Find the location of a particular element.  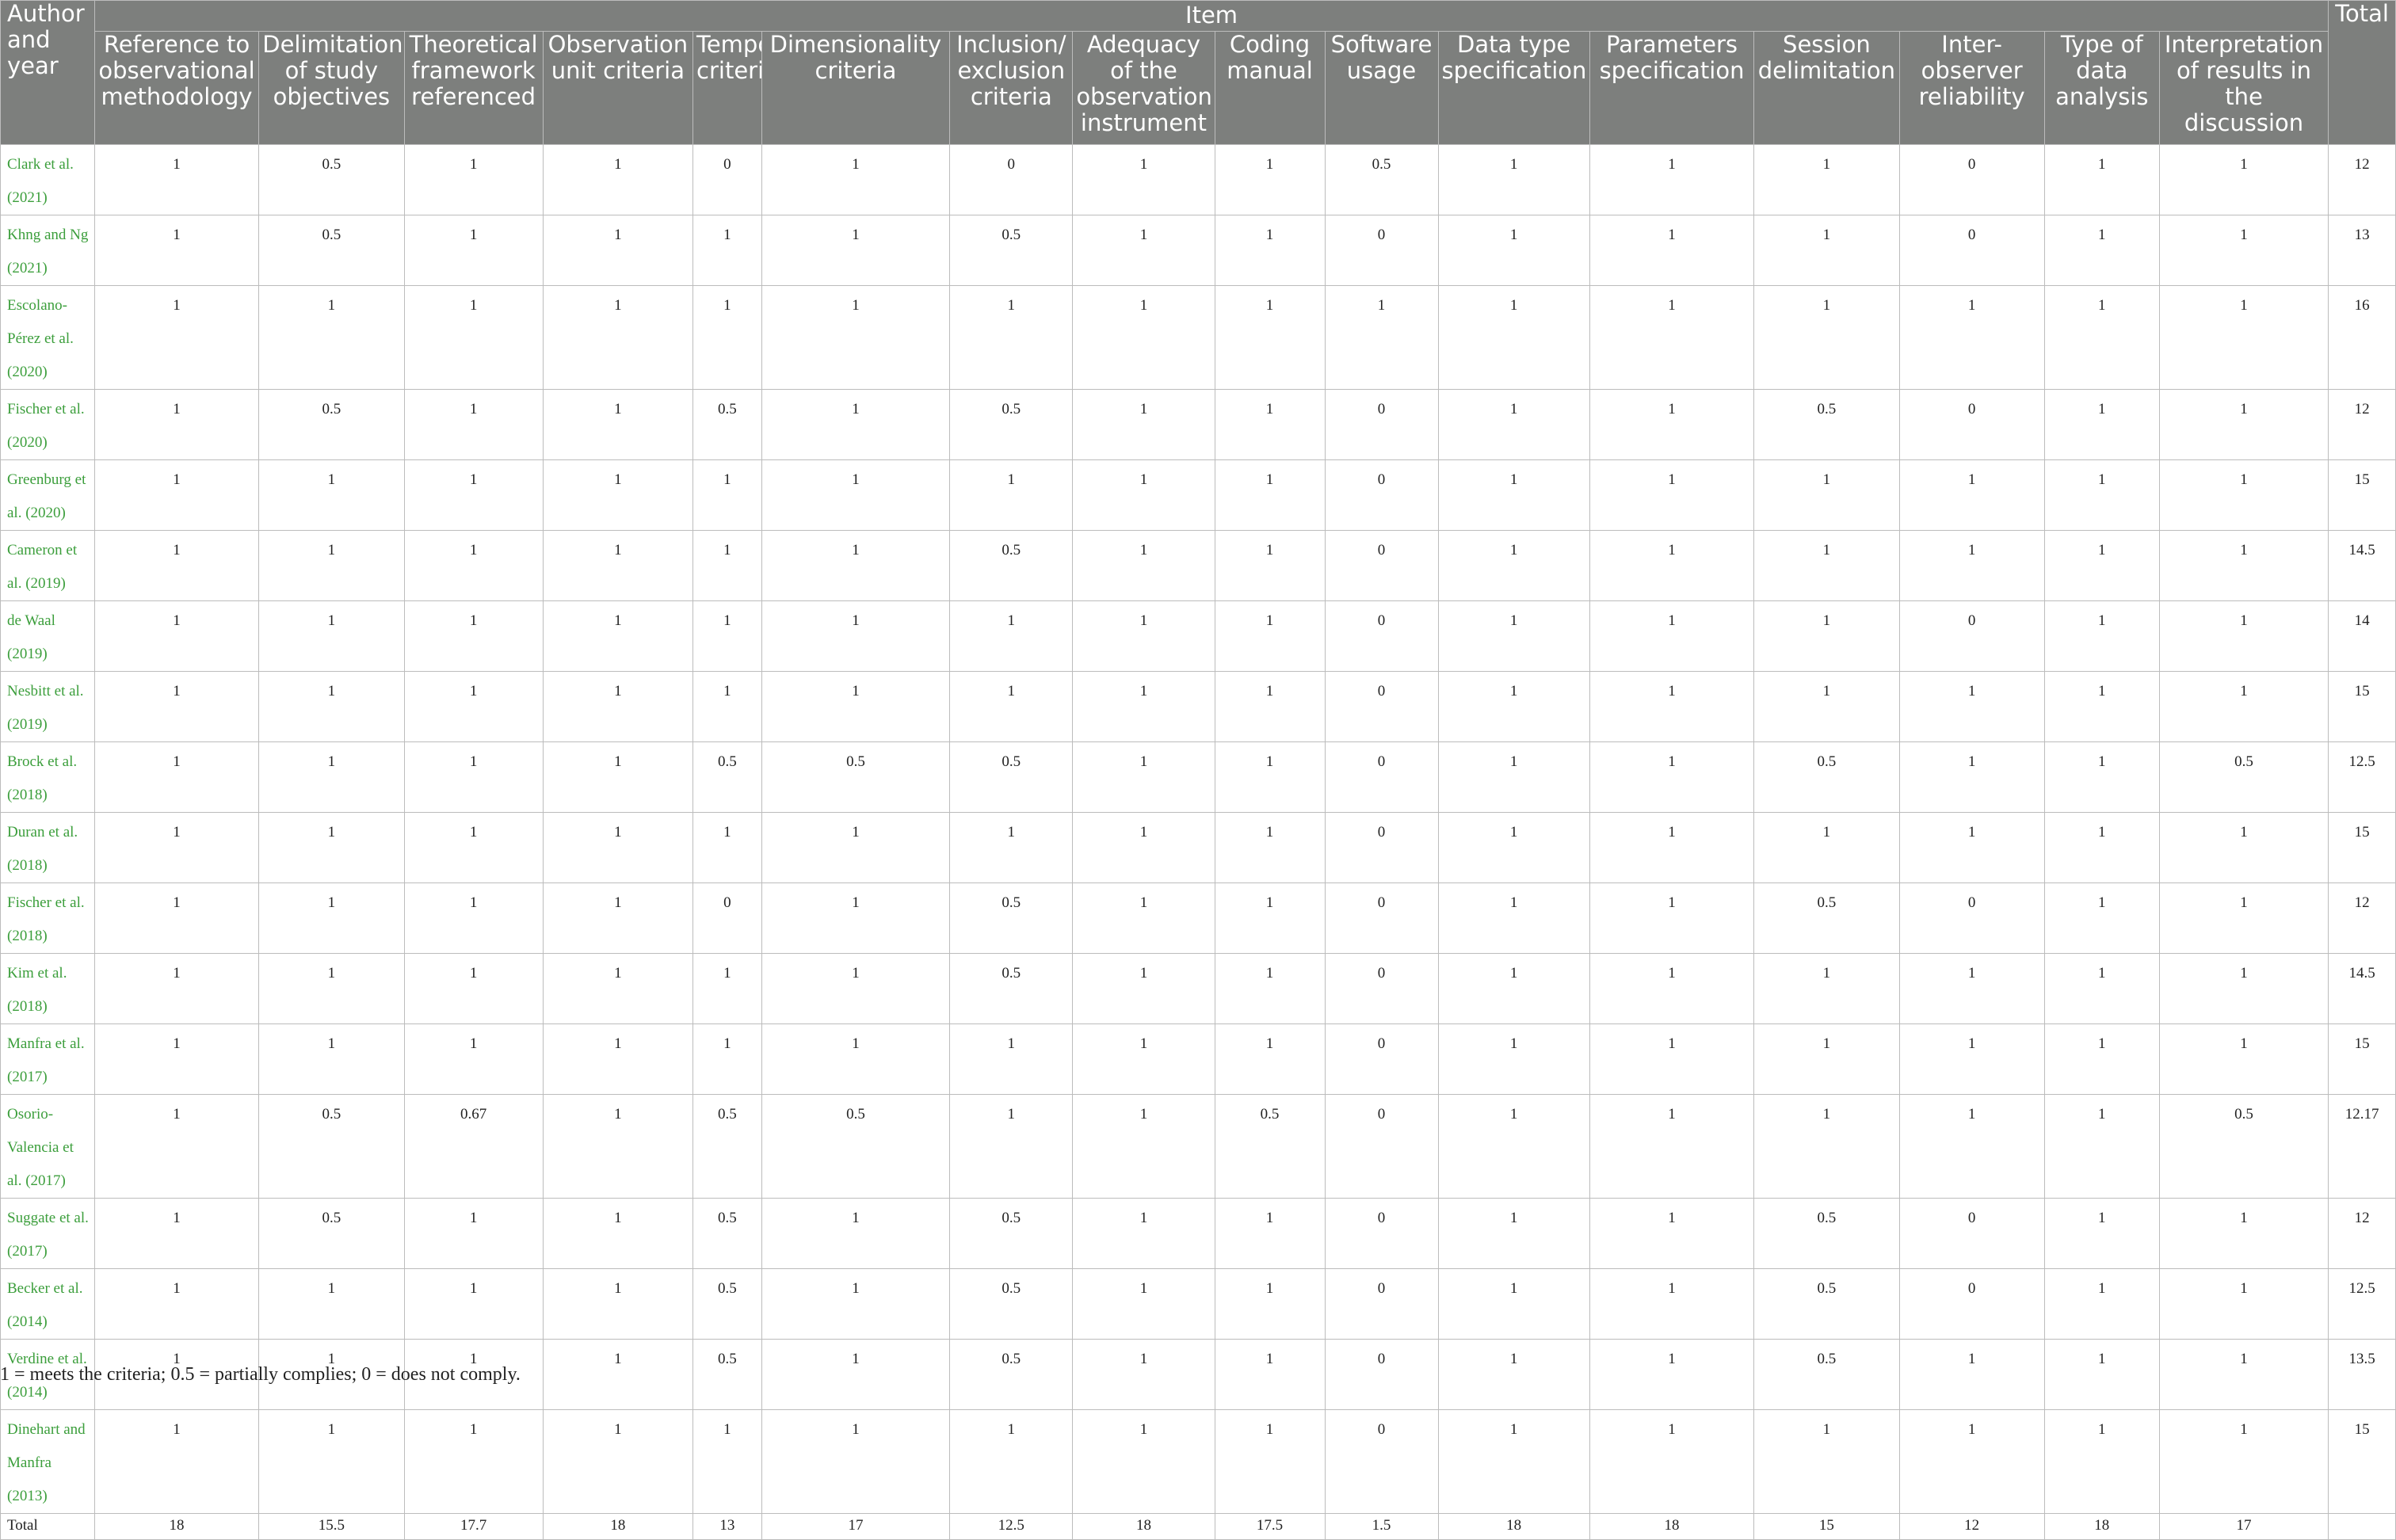

column-total-cell: 17.5 is located at coordinates (1270, 1526).